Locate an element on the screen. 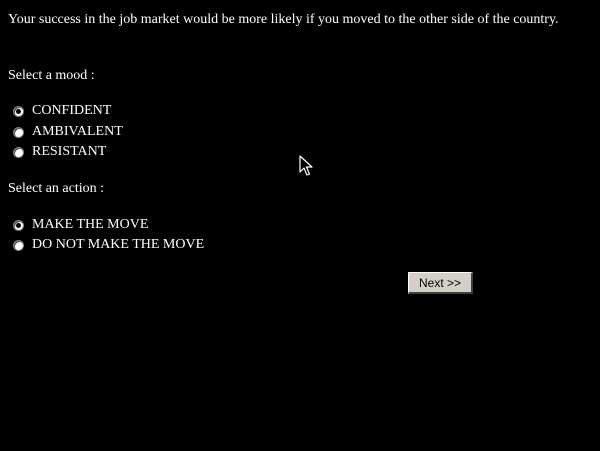  action-section-label: Select an action : is located at coordinates (56, 188).